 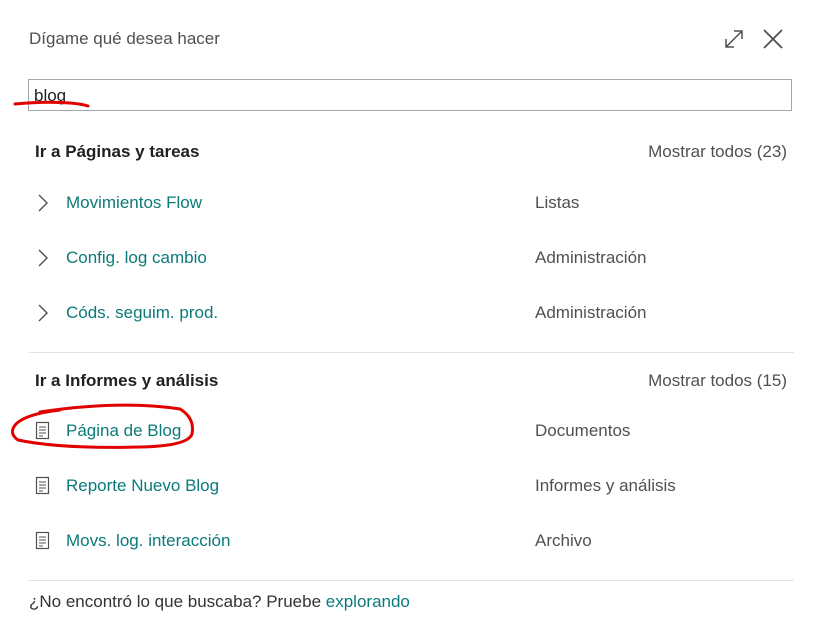 I want to click on list-item: Movimientos Flow Listas, so click(x=411, y=203).